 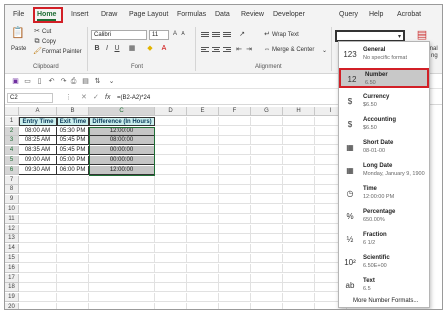 I want to click on table-cell: 08:35 AM, so click(x=38, y=151).